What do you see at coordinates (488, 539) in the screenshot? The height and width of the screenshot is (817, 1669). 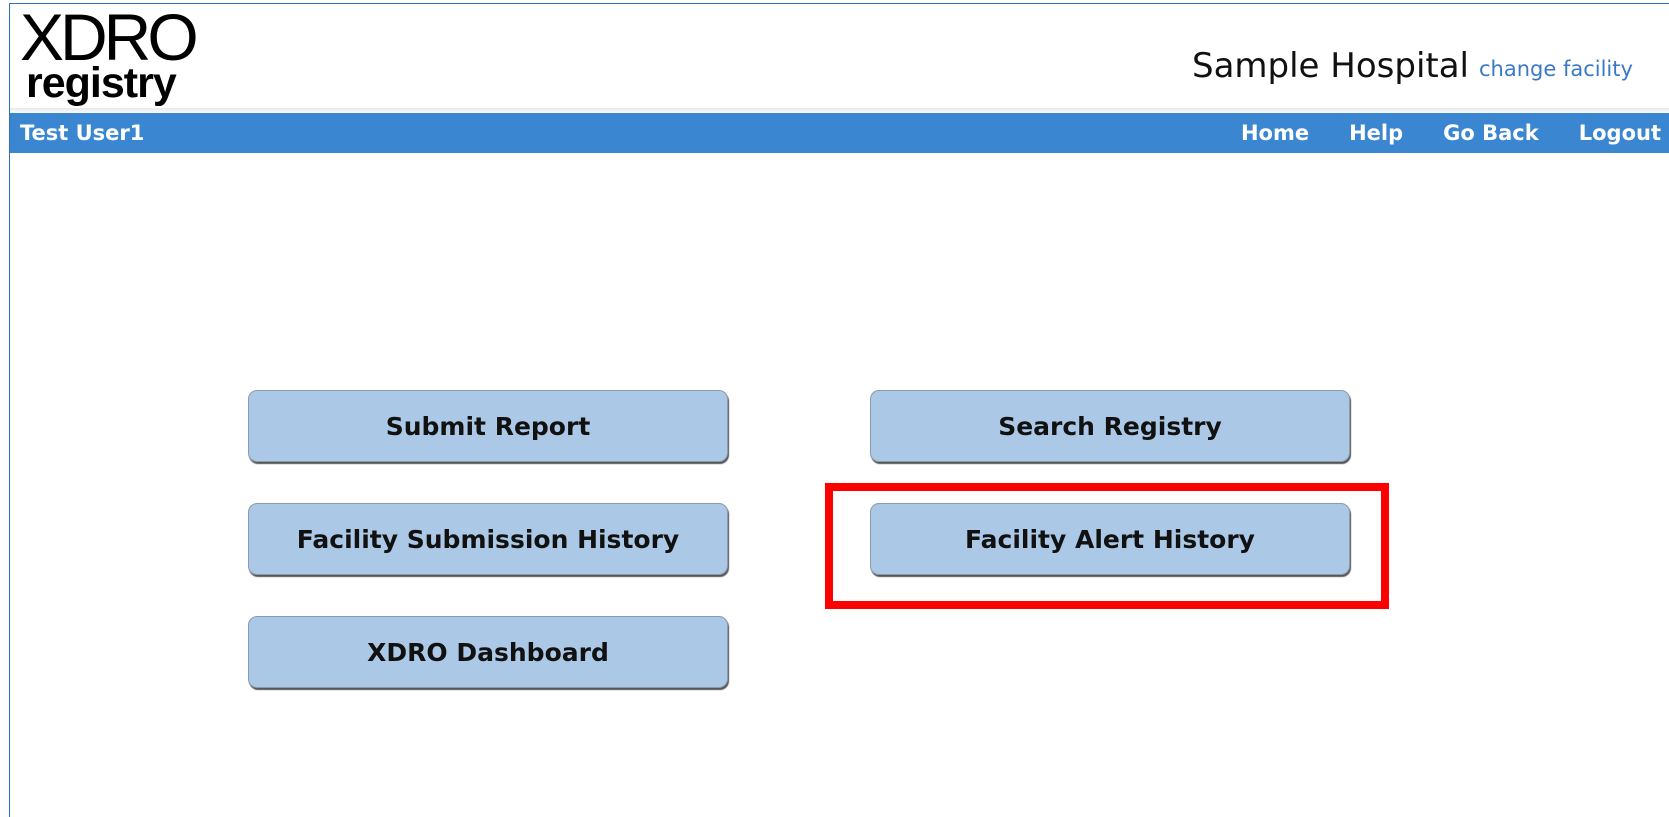 I see `facility-submission-history-button: Facility Submission History` at bounding box center [488, 539].